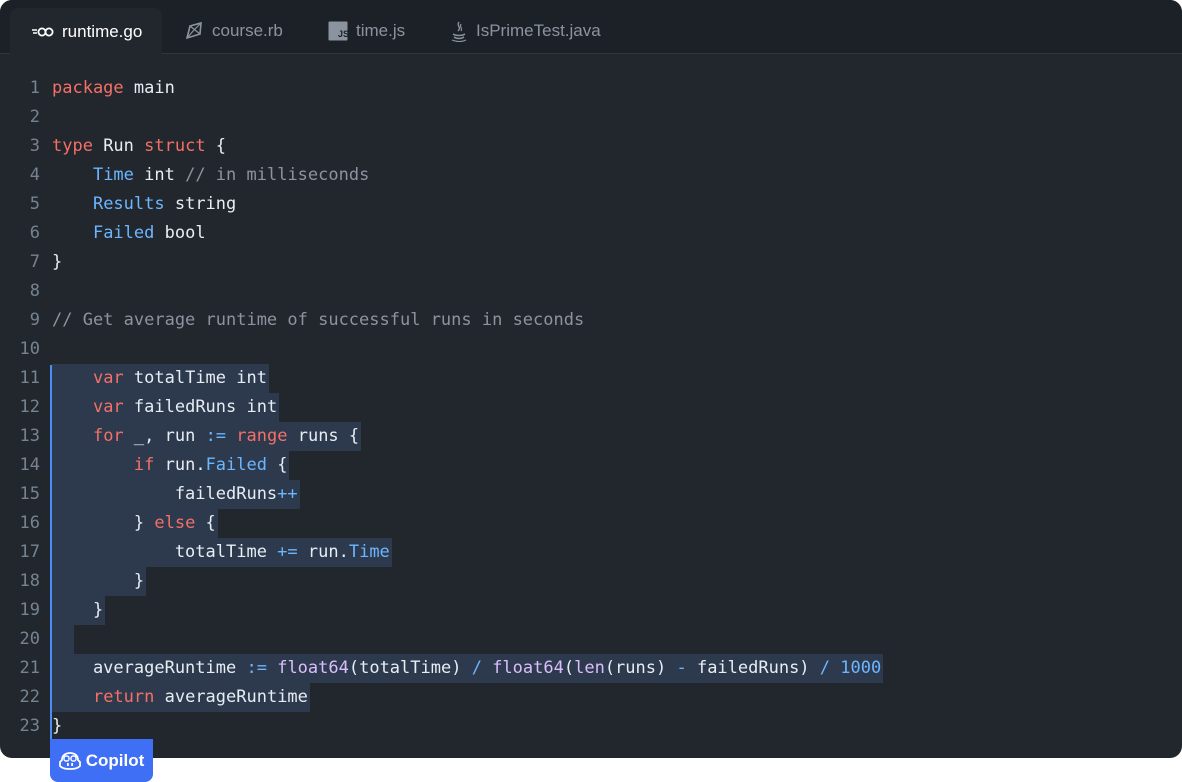 The width and height of the screenshot is (1182, 782). I want to click on code-line: 20, so click(591, 639).